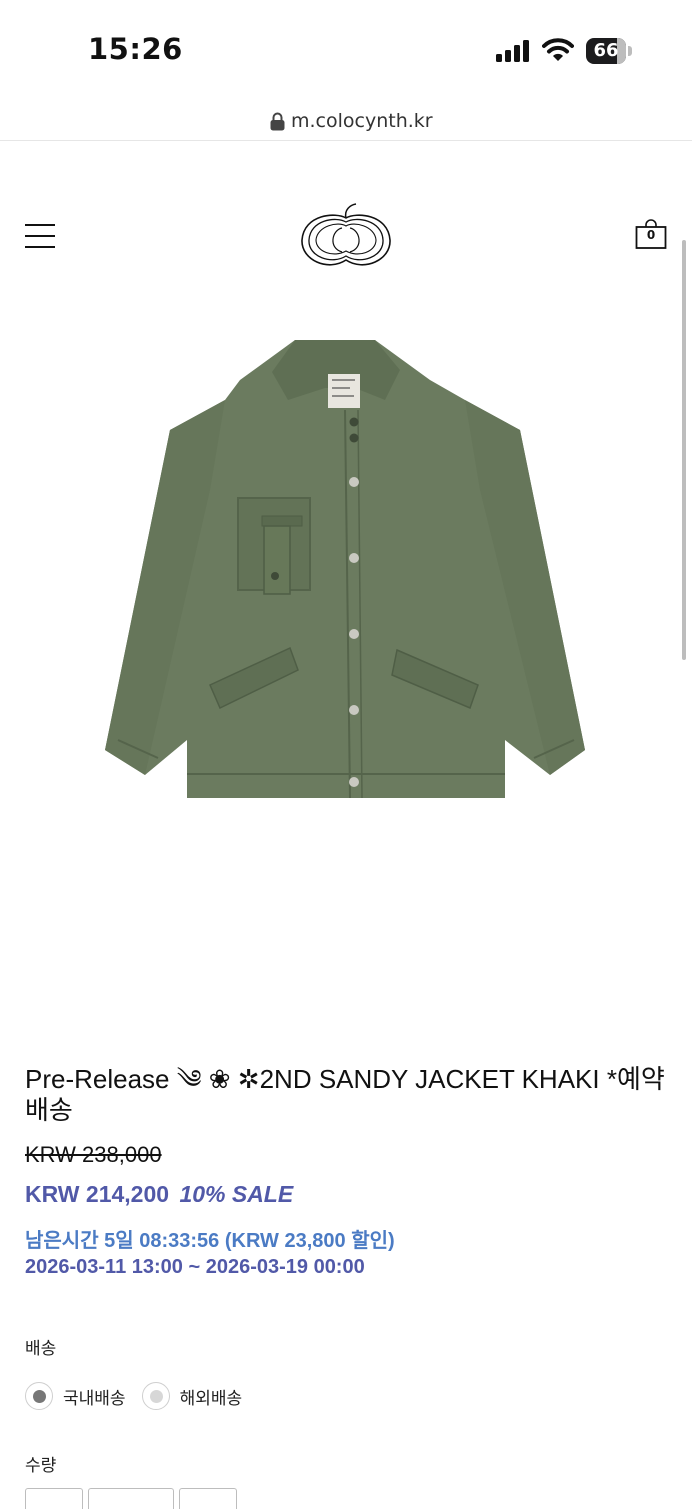 The height and width of the screenshot is (1509, 692). I want to click on battery-level: 66, so click(606, 50).